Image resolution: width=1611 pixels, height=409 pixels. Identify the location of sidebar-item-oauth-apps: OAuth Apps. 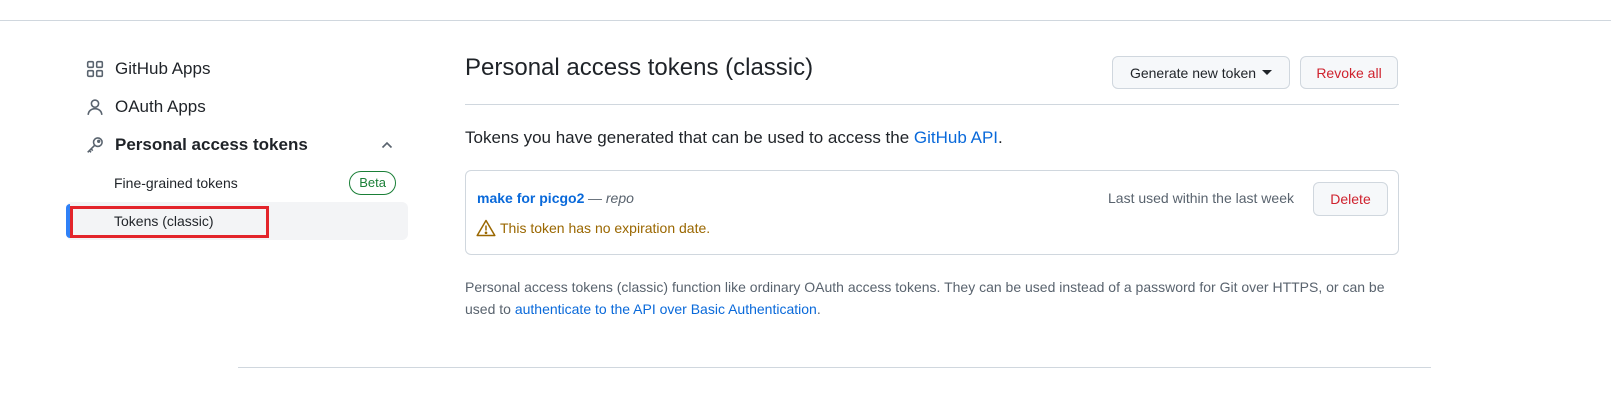
(237, 107).